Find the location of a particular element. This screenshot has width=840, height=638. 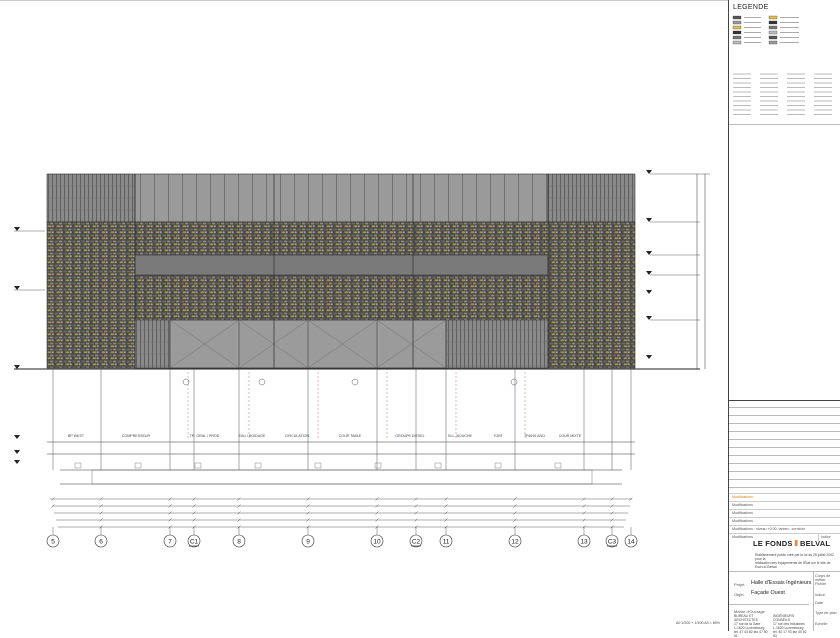

date-label: Date is located at coordinates (819, 603).